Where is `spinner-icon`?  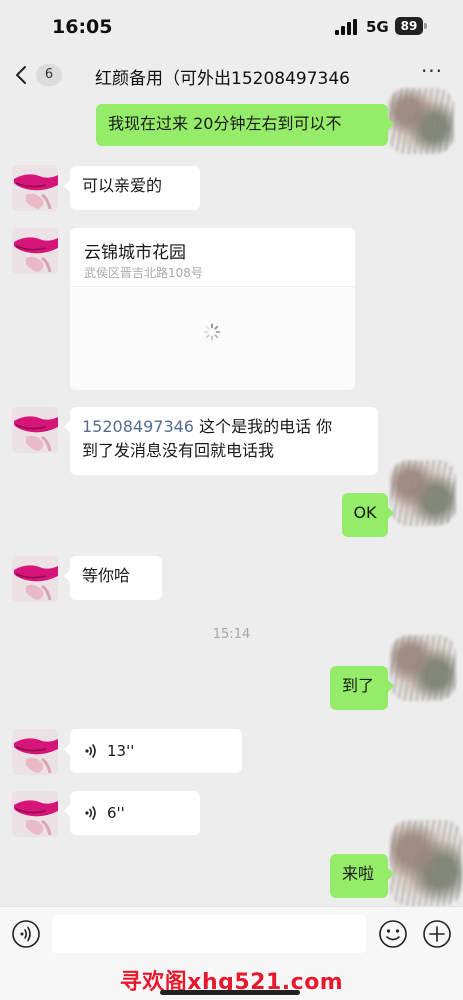
spinner-icon is located at coordinates (212, 332).